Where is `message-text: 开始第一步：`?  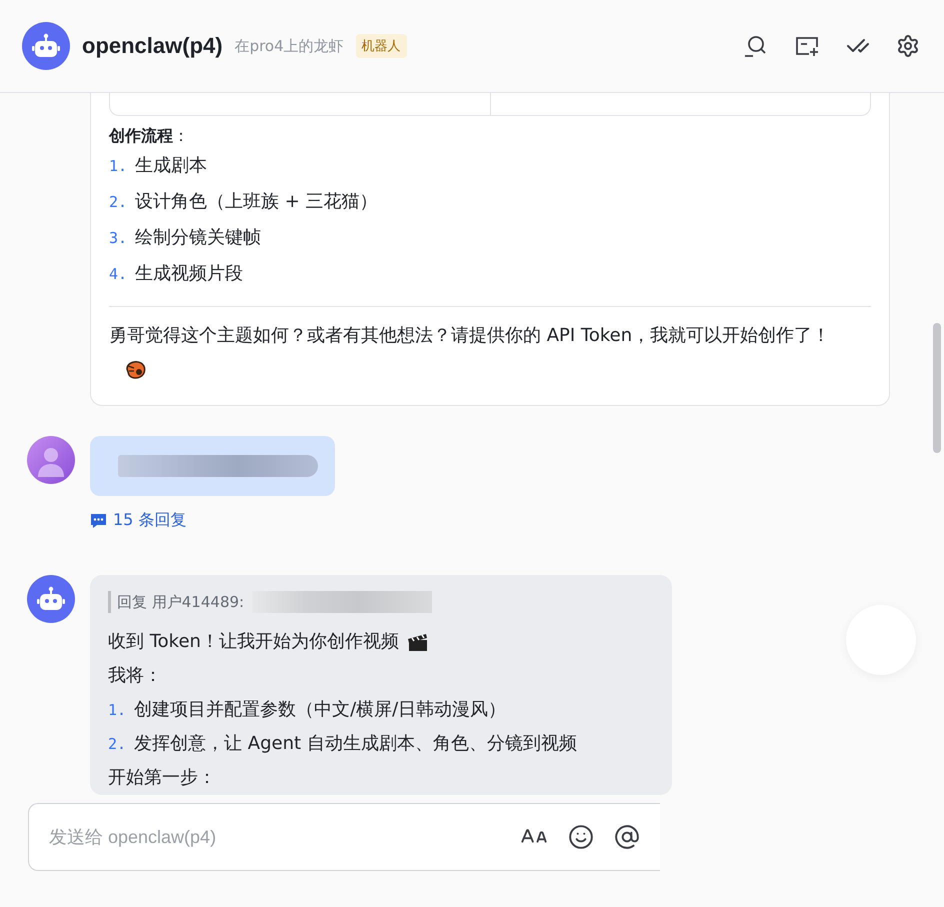
message-text: 开始第一步： is located at coordinates (162, 778).